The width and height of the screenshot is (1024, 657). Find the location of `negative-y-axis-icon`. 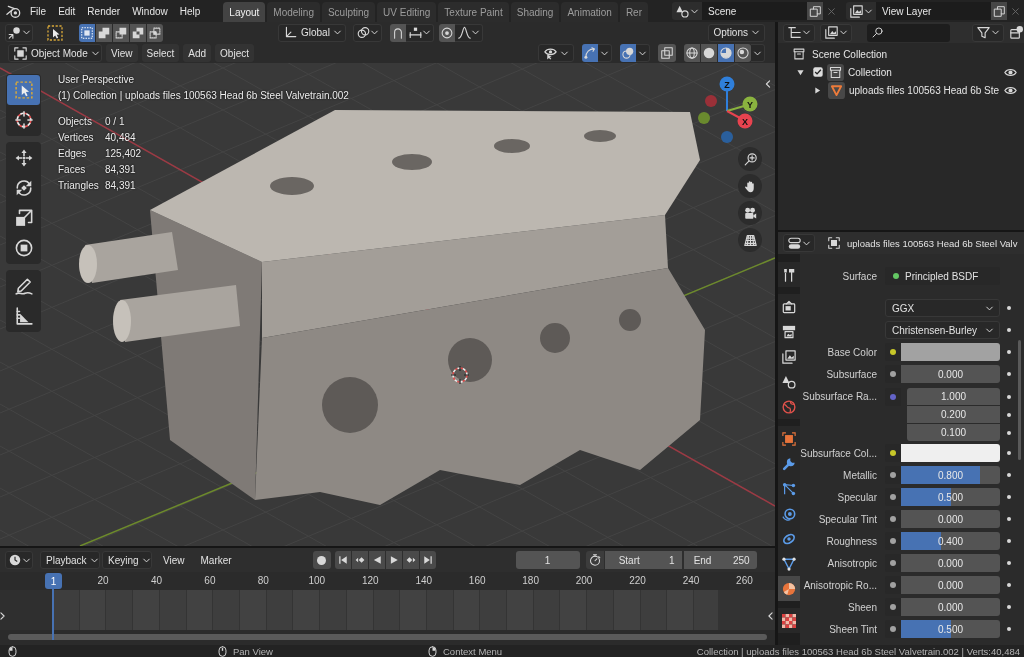

negative-y-axis-icon is located at coordinates (704, 118).